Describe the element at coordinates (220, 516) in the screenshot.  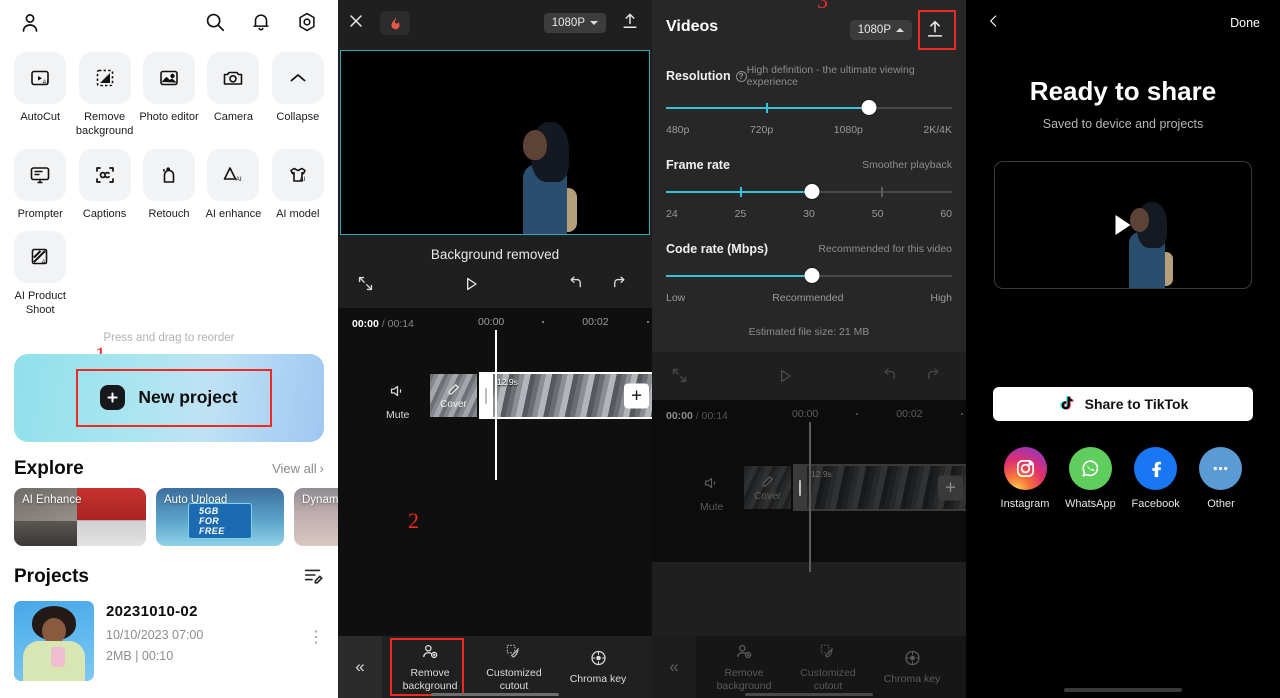
I see `explore-card-auto-upload: Auto Upload 5GB FOR FREE` at that location.